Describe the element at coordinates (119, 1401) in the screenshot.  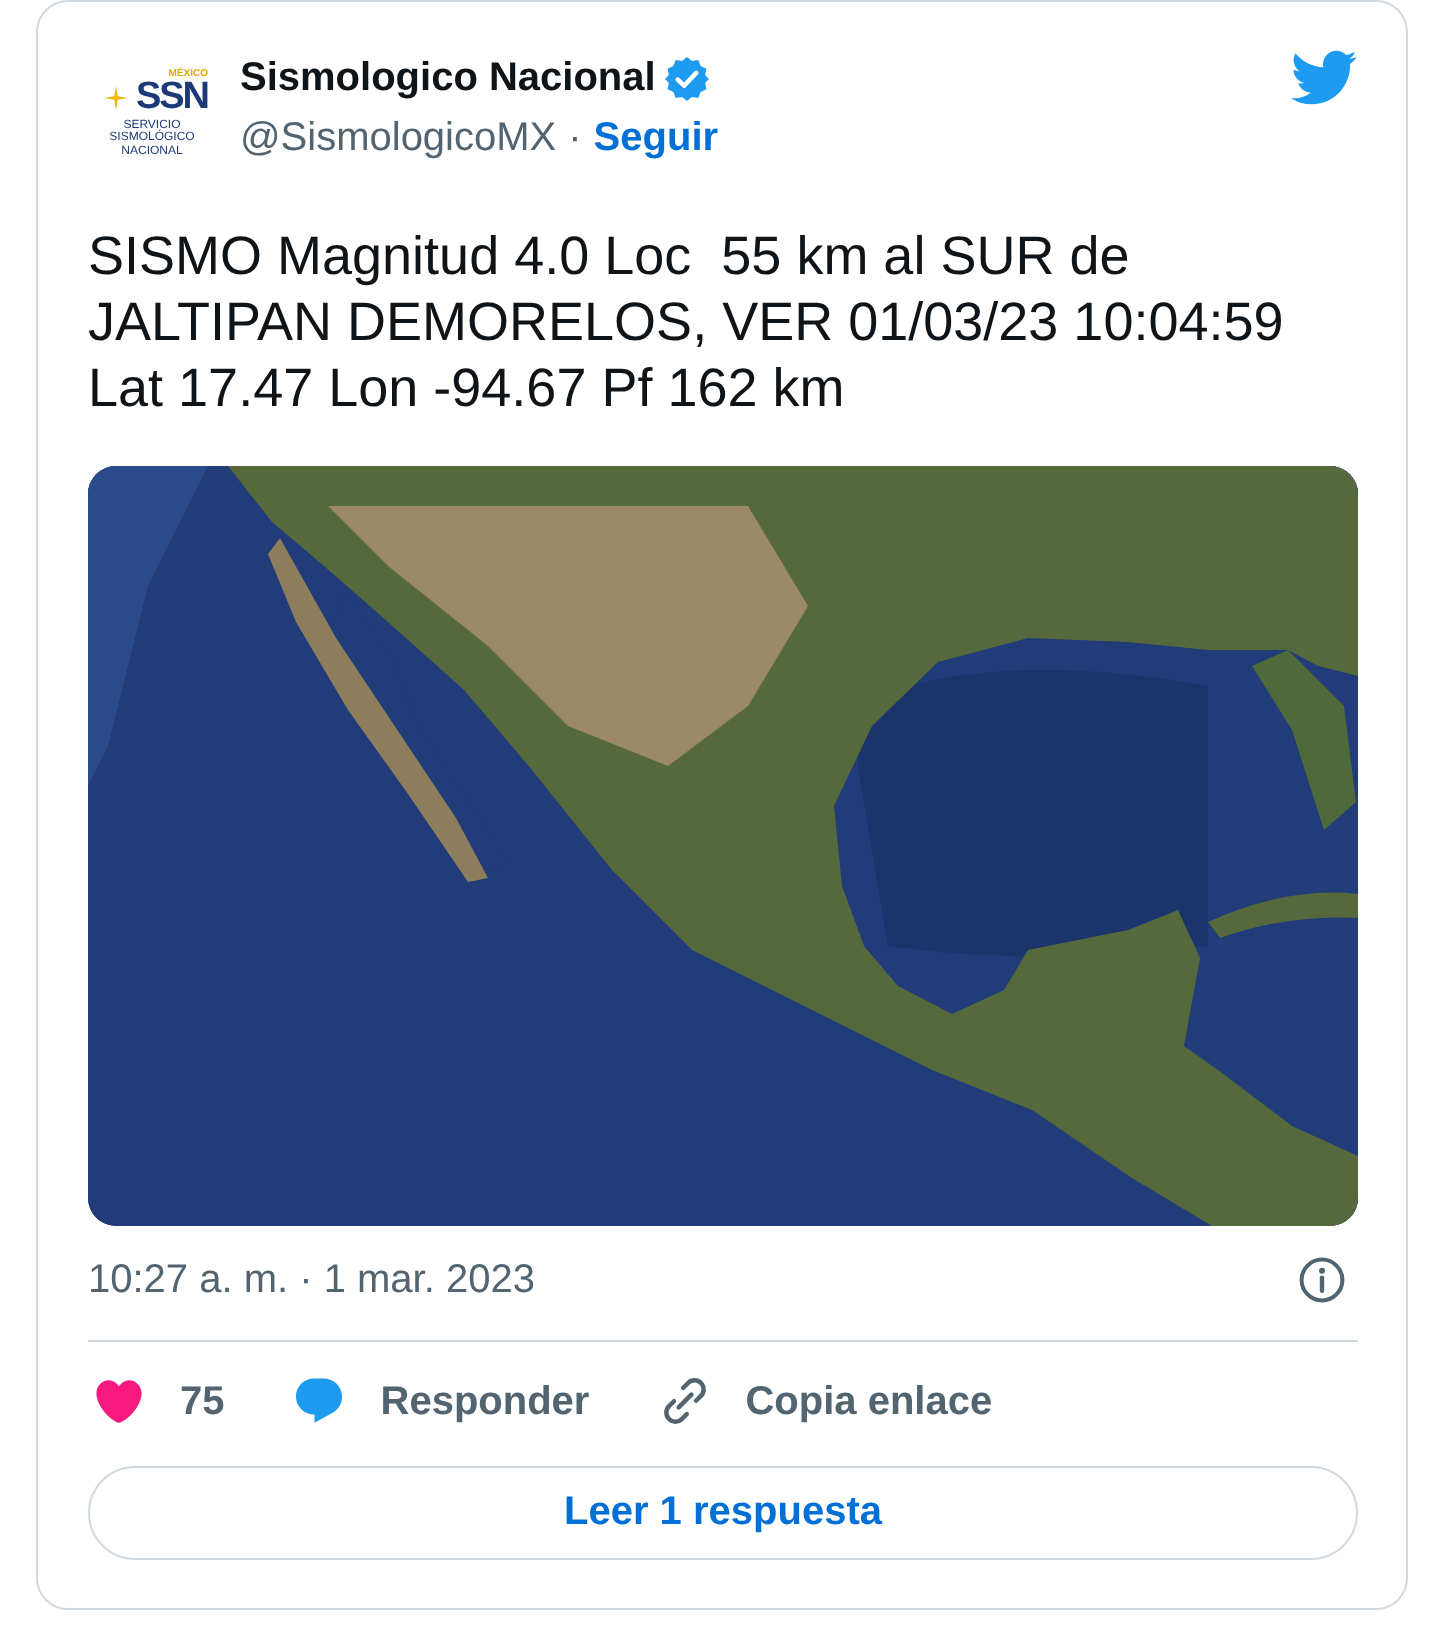
I see `heart-icon` at that location.